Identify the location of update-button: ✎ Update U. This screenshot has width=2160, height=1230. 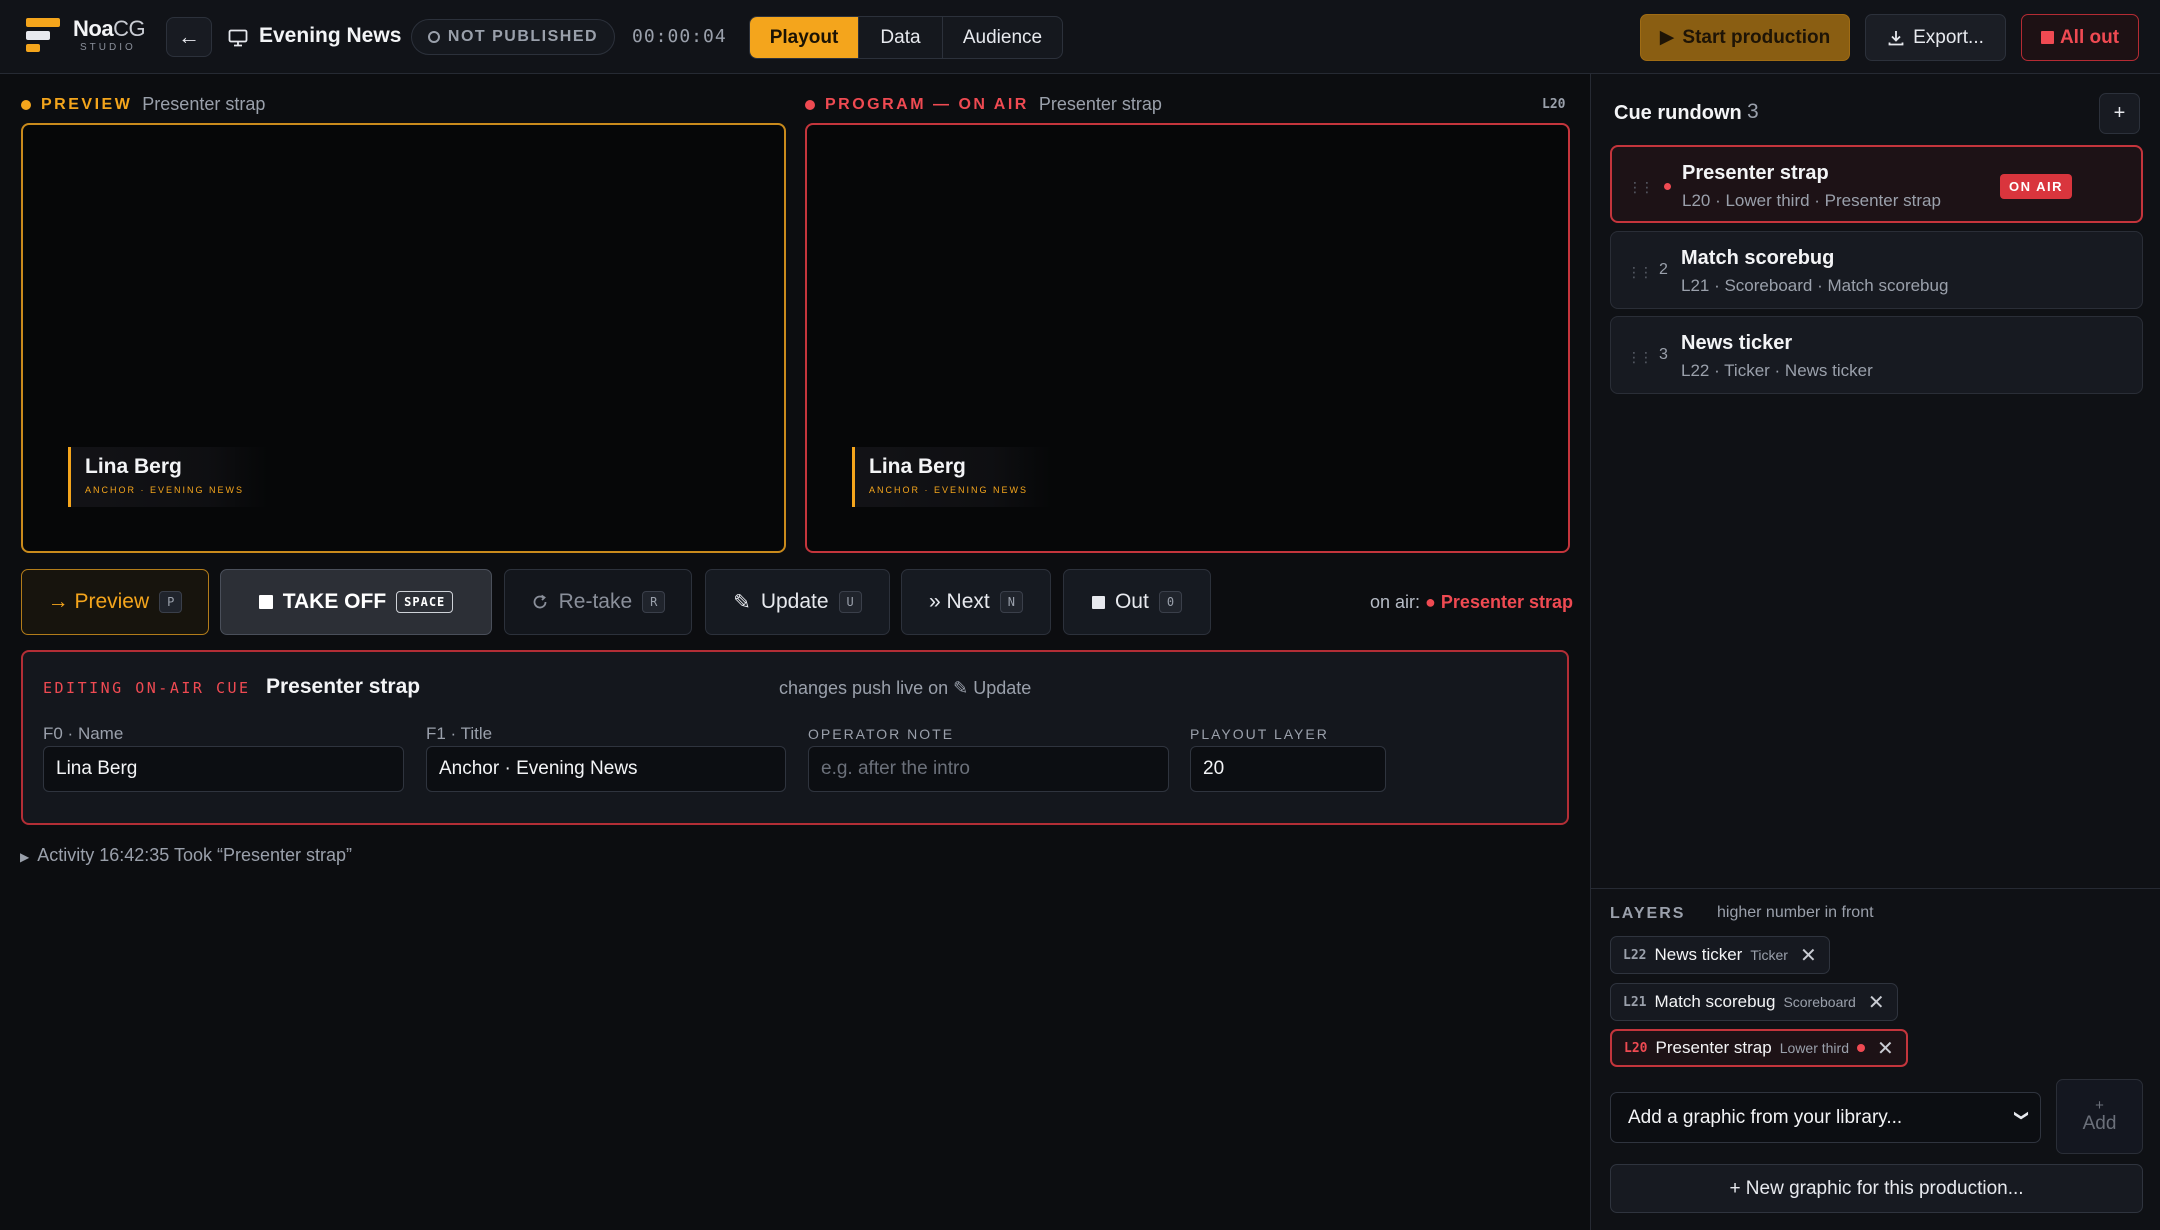
(797, 602).